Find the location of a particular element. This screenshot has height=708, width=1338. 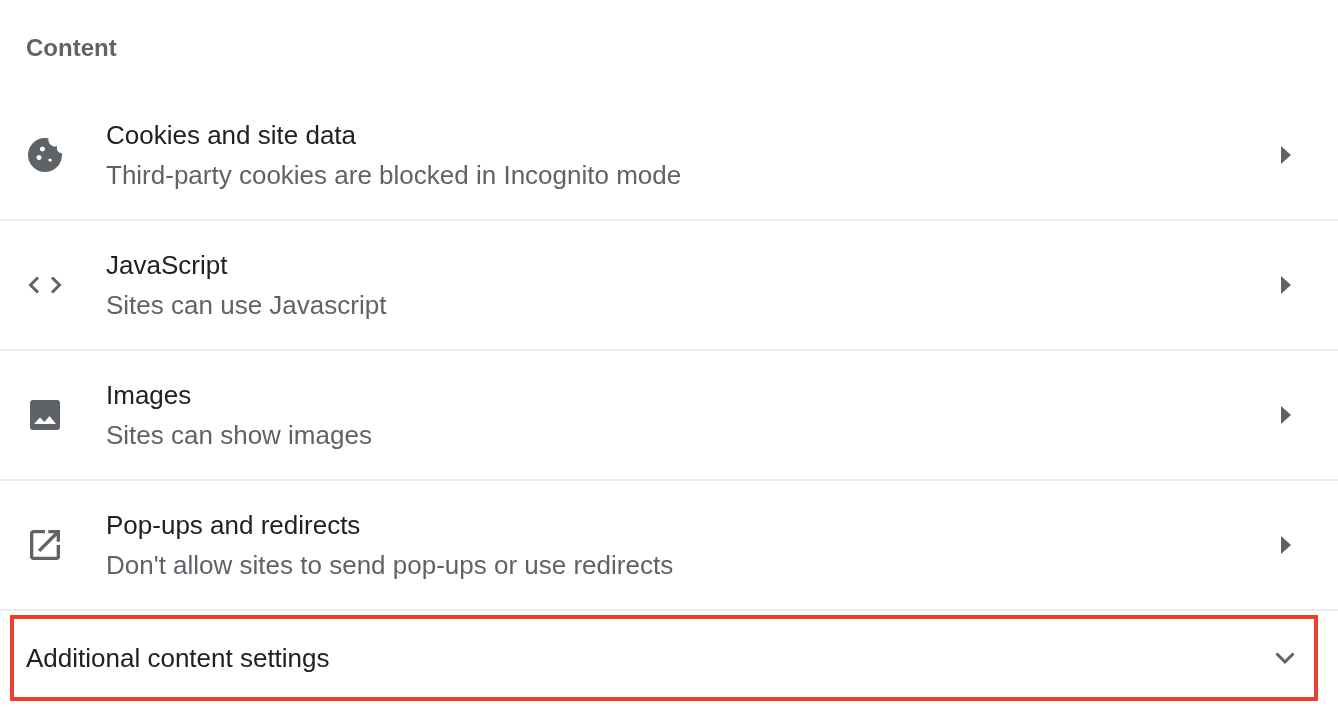

open-in-new-icon is located at coordinates (45, 545).